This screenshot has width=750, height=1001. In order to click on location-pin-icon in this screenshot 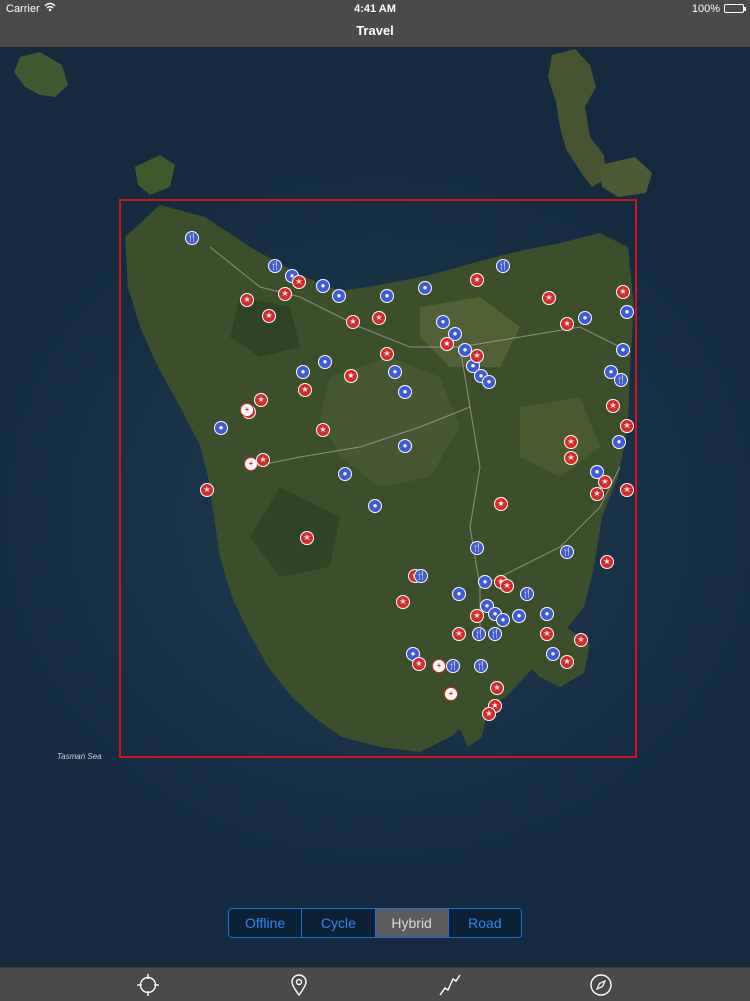, I will do `click(299, 985)`.